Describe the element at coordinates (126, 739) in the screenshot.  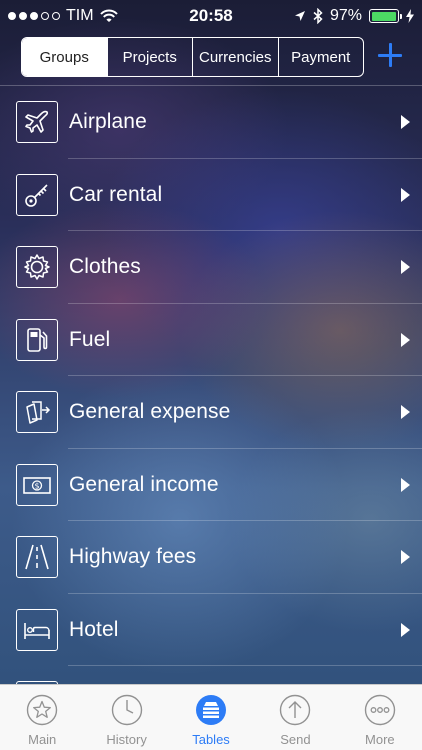
I see `tab-label: History` at that location.